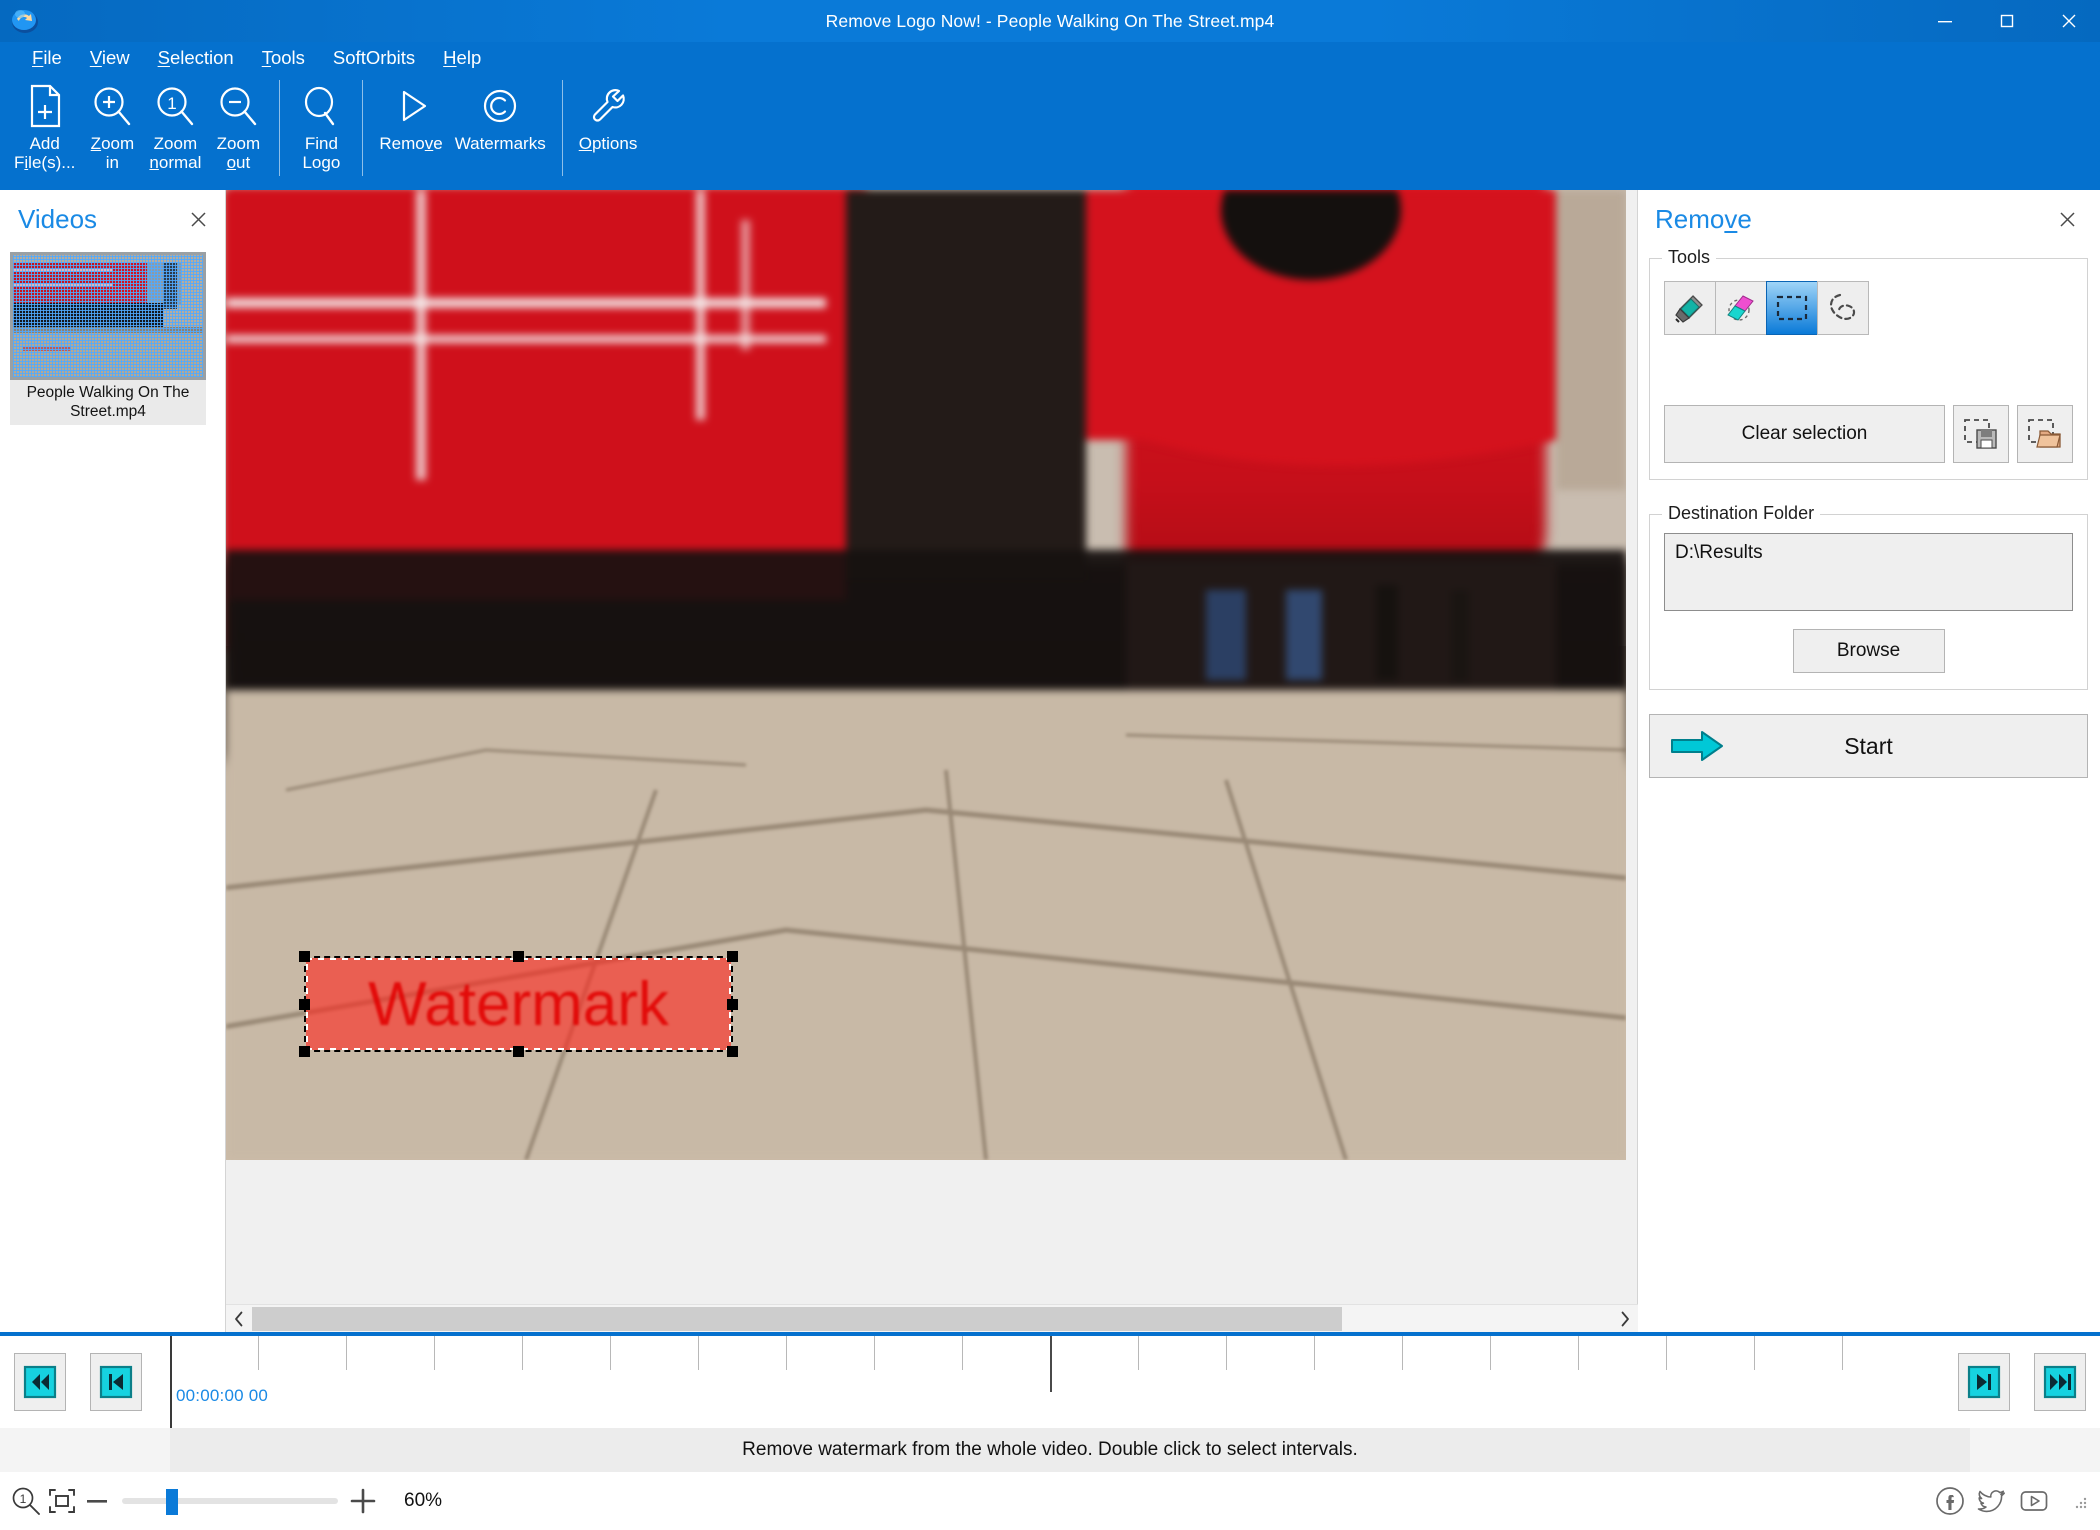  I want to click on zoom-slider-thumb, so click(172, 1502).